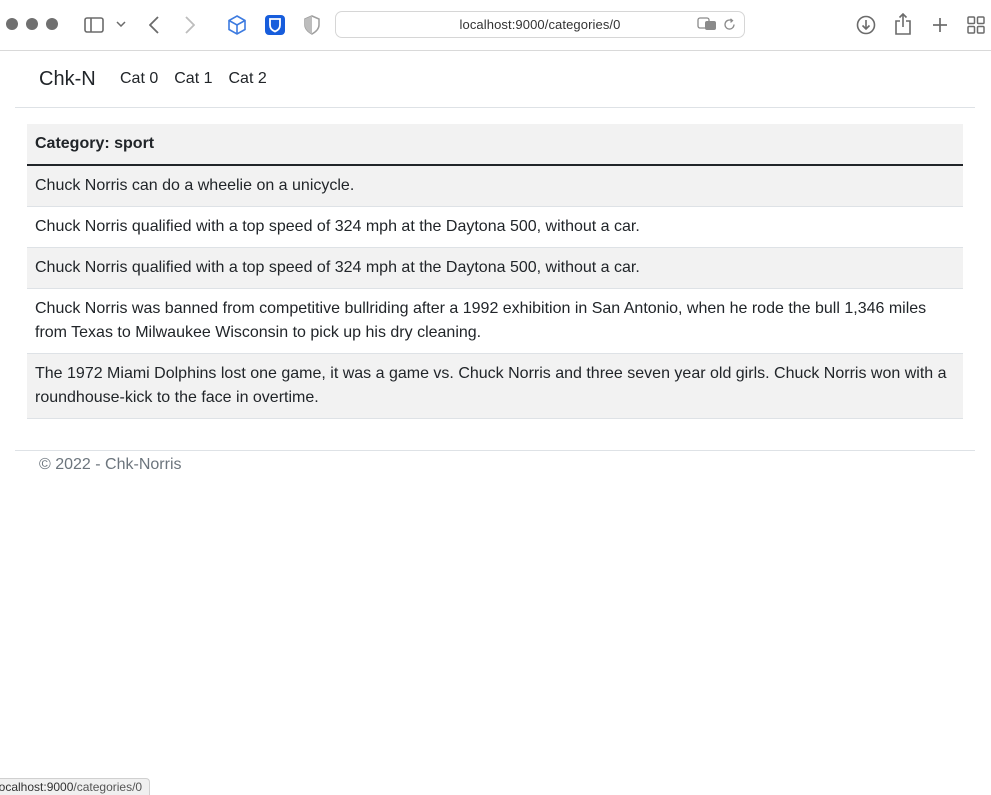  I want to click on share-icon, so click(903, 24).